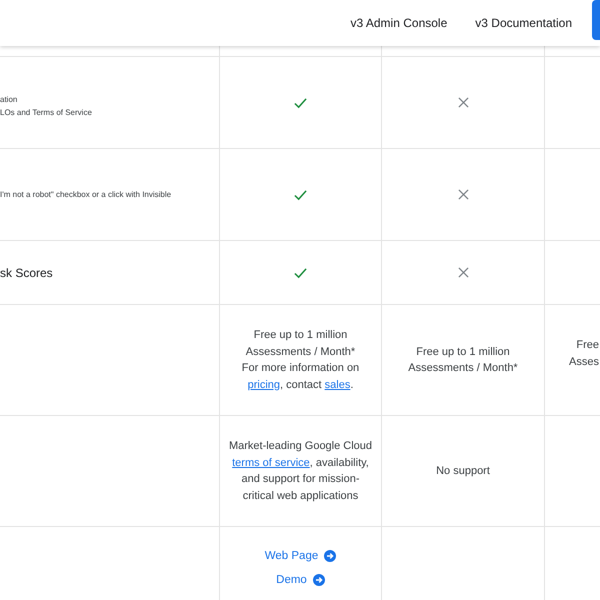 This screenshot has width=600, height=600. I want to click on cell-text: Asses, so click(584, 362).